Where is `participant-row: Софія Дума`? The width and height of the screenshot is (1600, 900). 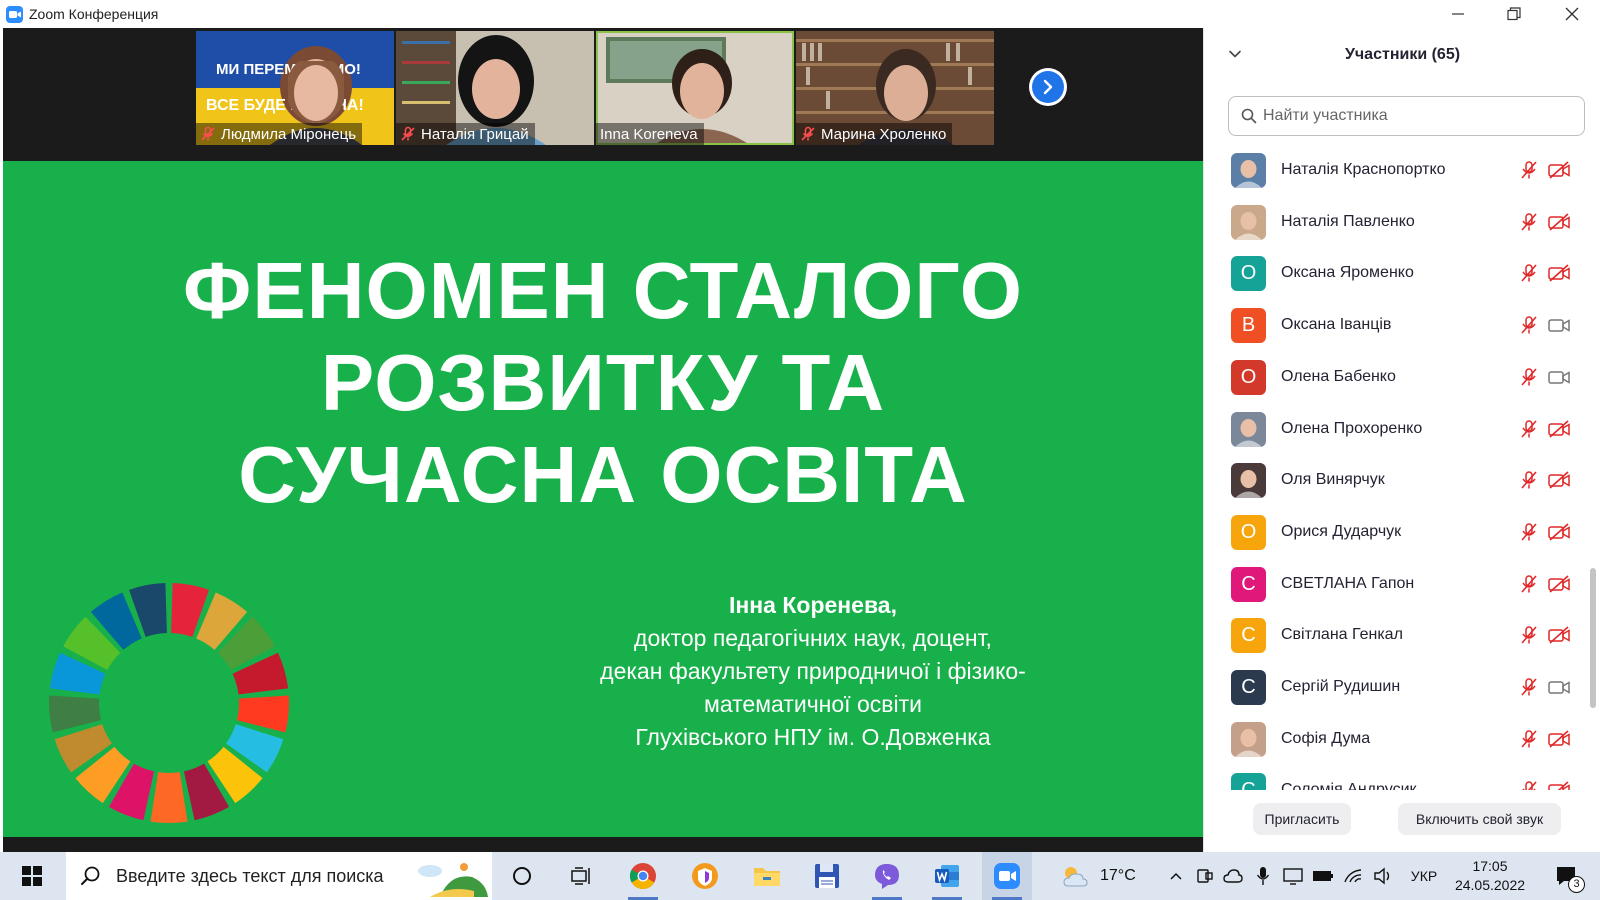 participant-row: Софія Дума is located at coordinates (1394, 739).